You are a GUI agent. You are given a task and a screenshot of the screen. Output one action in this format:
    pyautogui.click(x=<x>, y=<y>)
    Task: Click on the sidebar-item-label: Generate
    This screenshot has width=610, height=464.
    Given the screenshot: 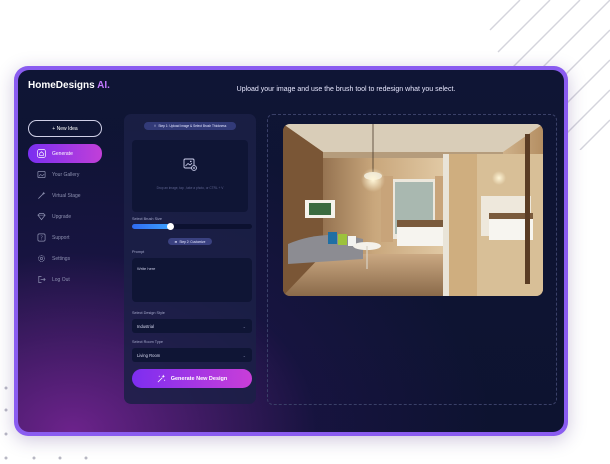 What is the action you would take?
    pyautogui.click(x=62, y=153)
    